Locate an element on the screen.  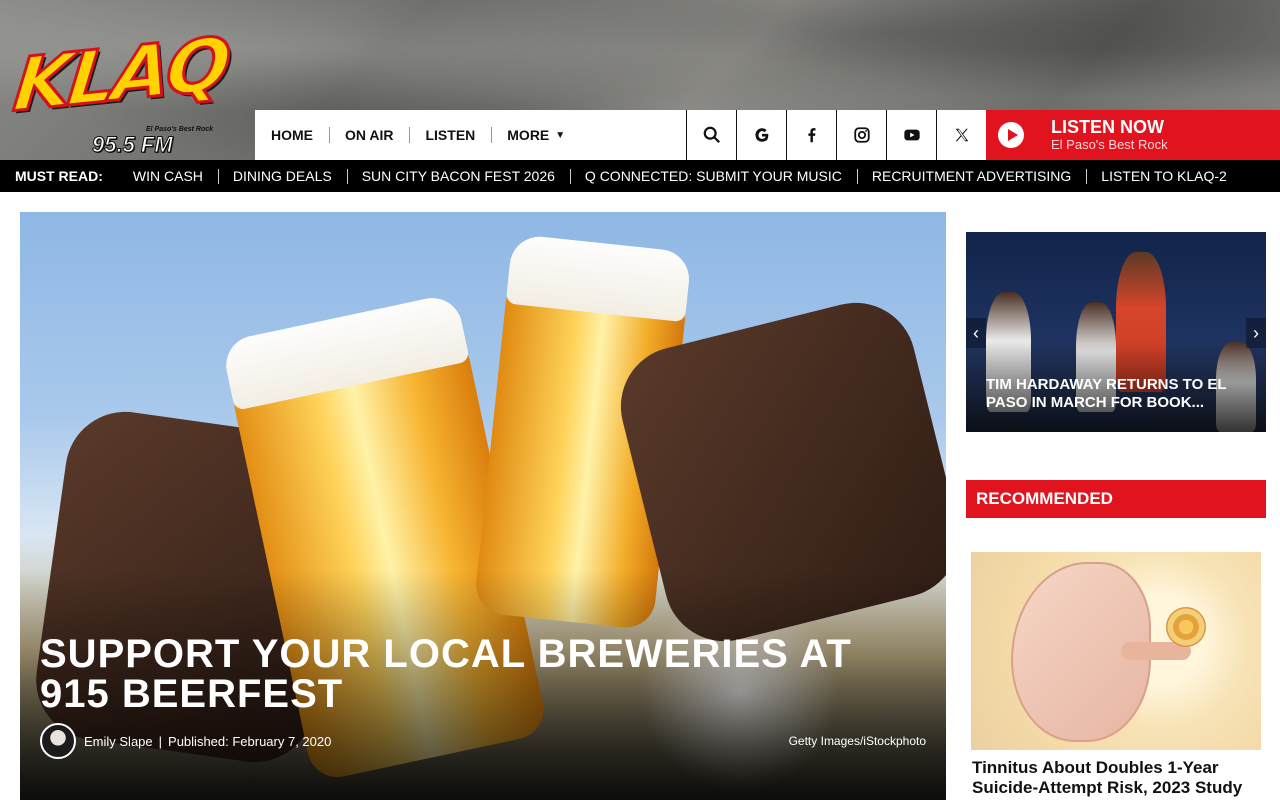
listen-now-title: LISTEN NOW is located at coordinates (1107, 127).